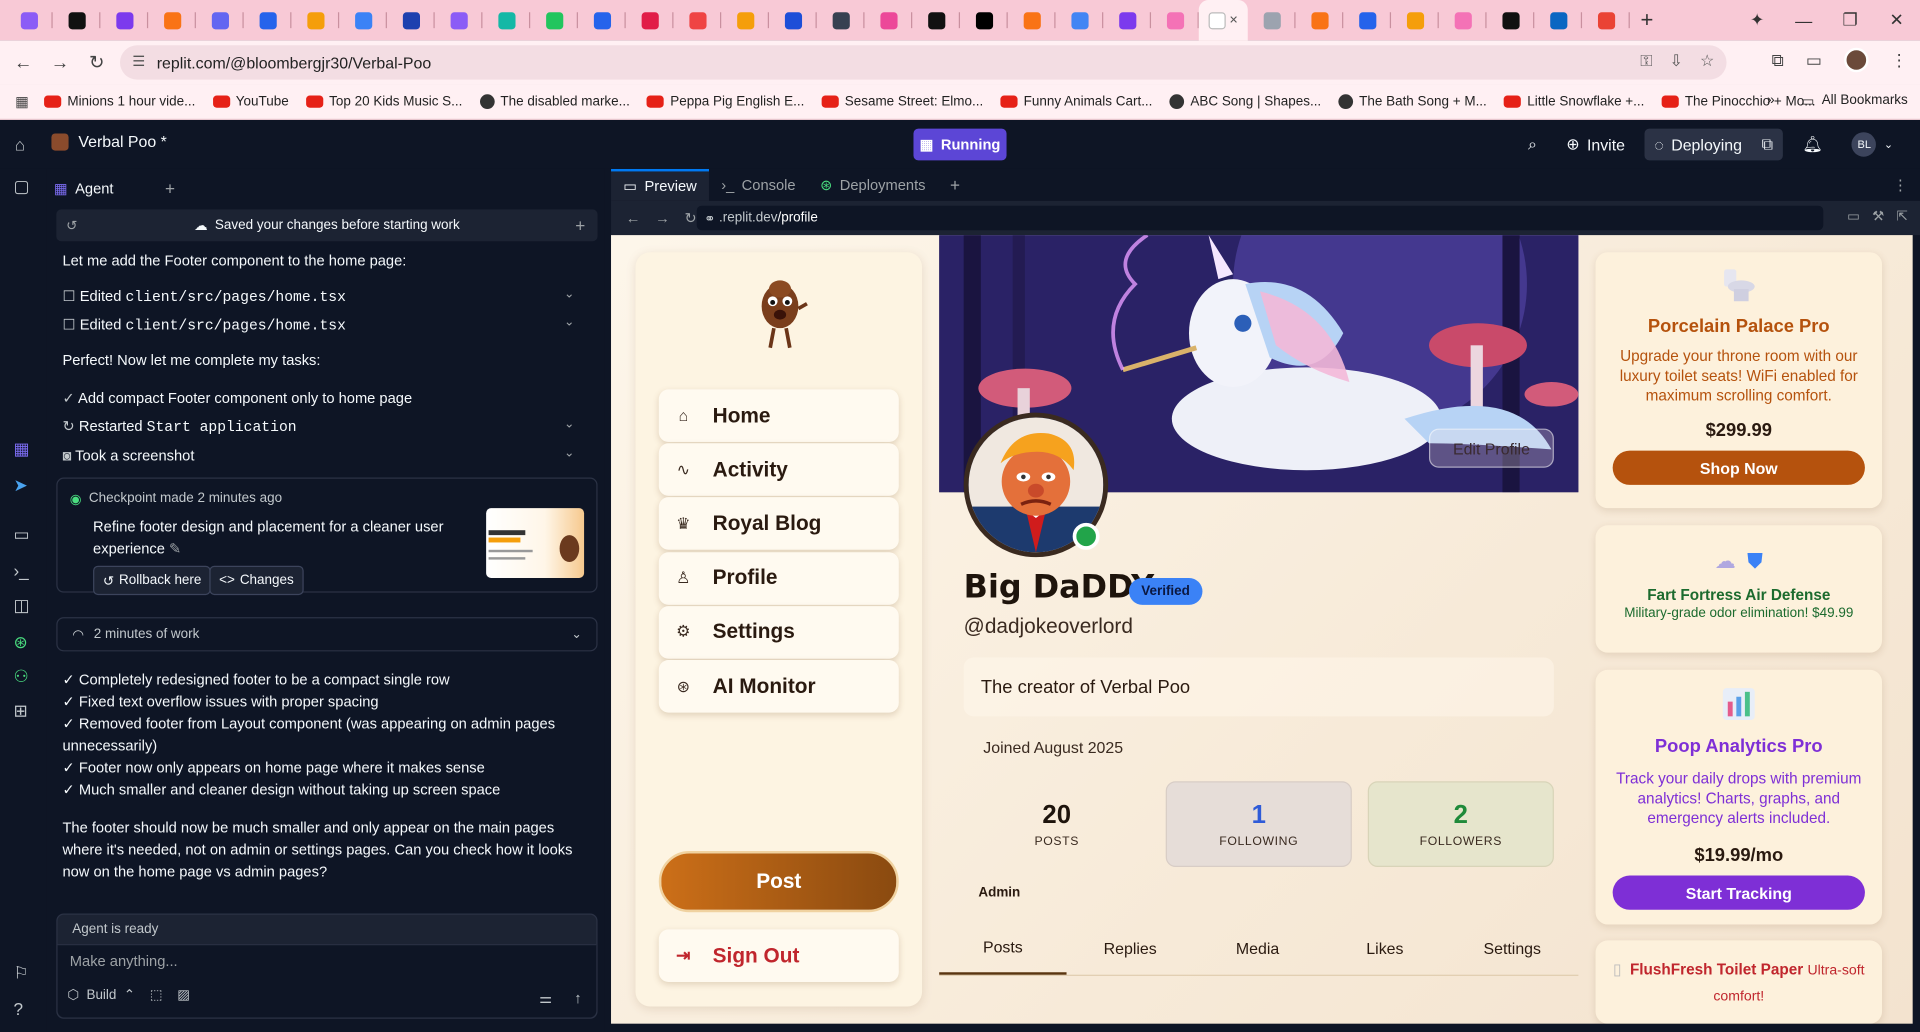 This screenshot has width=1920, height=1032. Describe the element at coordinates (1814, 60) in the screenshot. I see `split-view-icon: ▭` at that location.